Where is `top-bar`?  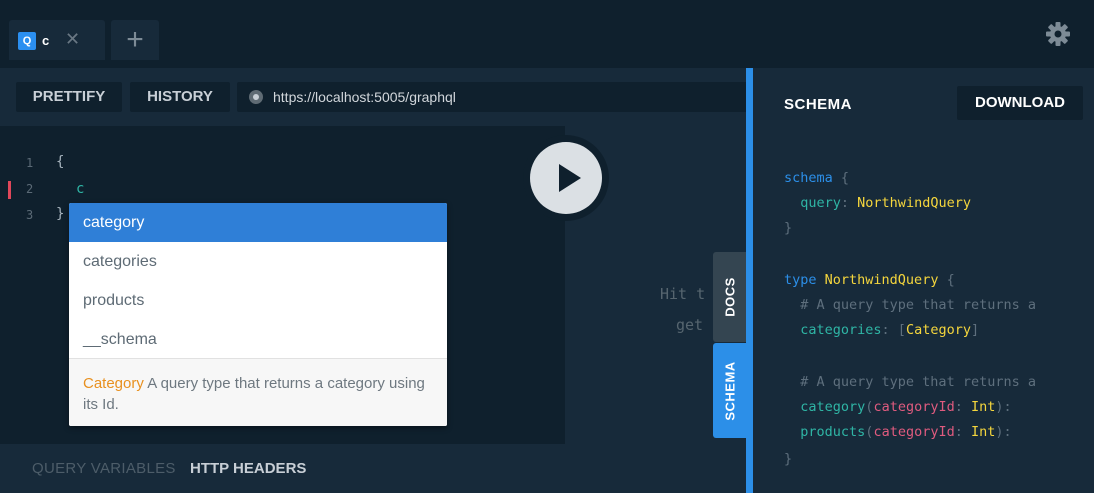 top-bar is located at coordinates (547, 34).